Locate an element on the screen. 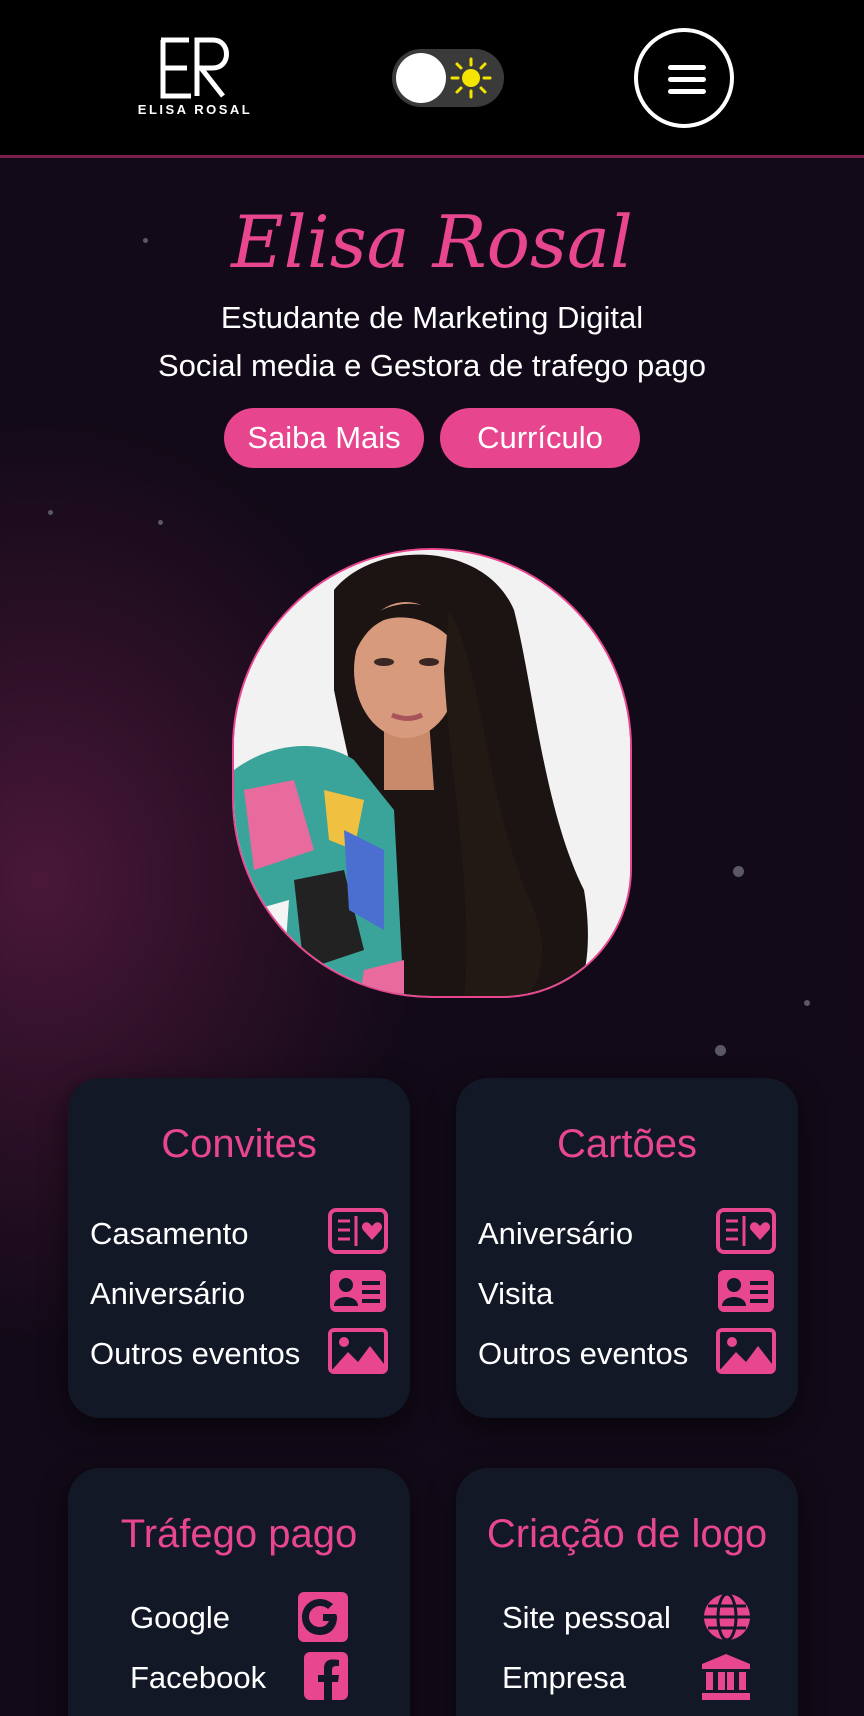 This screenshot has width=864, height=1716. list-item: Facebook is located at coordinates (239, 1679).